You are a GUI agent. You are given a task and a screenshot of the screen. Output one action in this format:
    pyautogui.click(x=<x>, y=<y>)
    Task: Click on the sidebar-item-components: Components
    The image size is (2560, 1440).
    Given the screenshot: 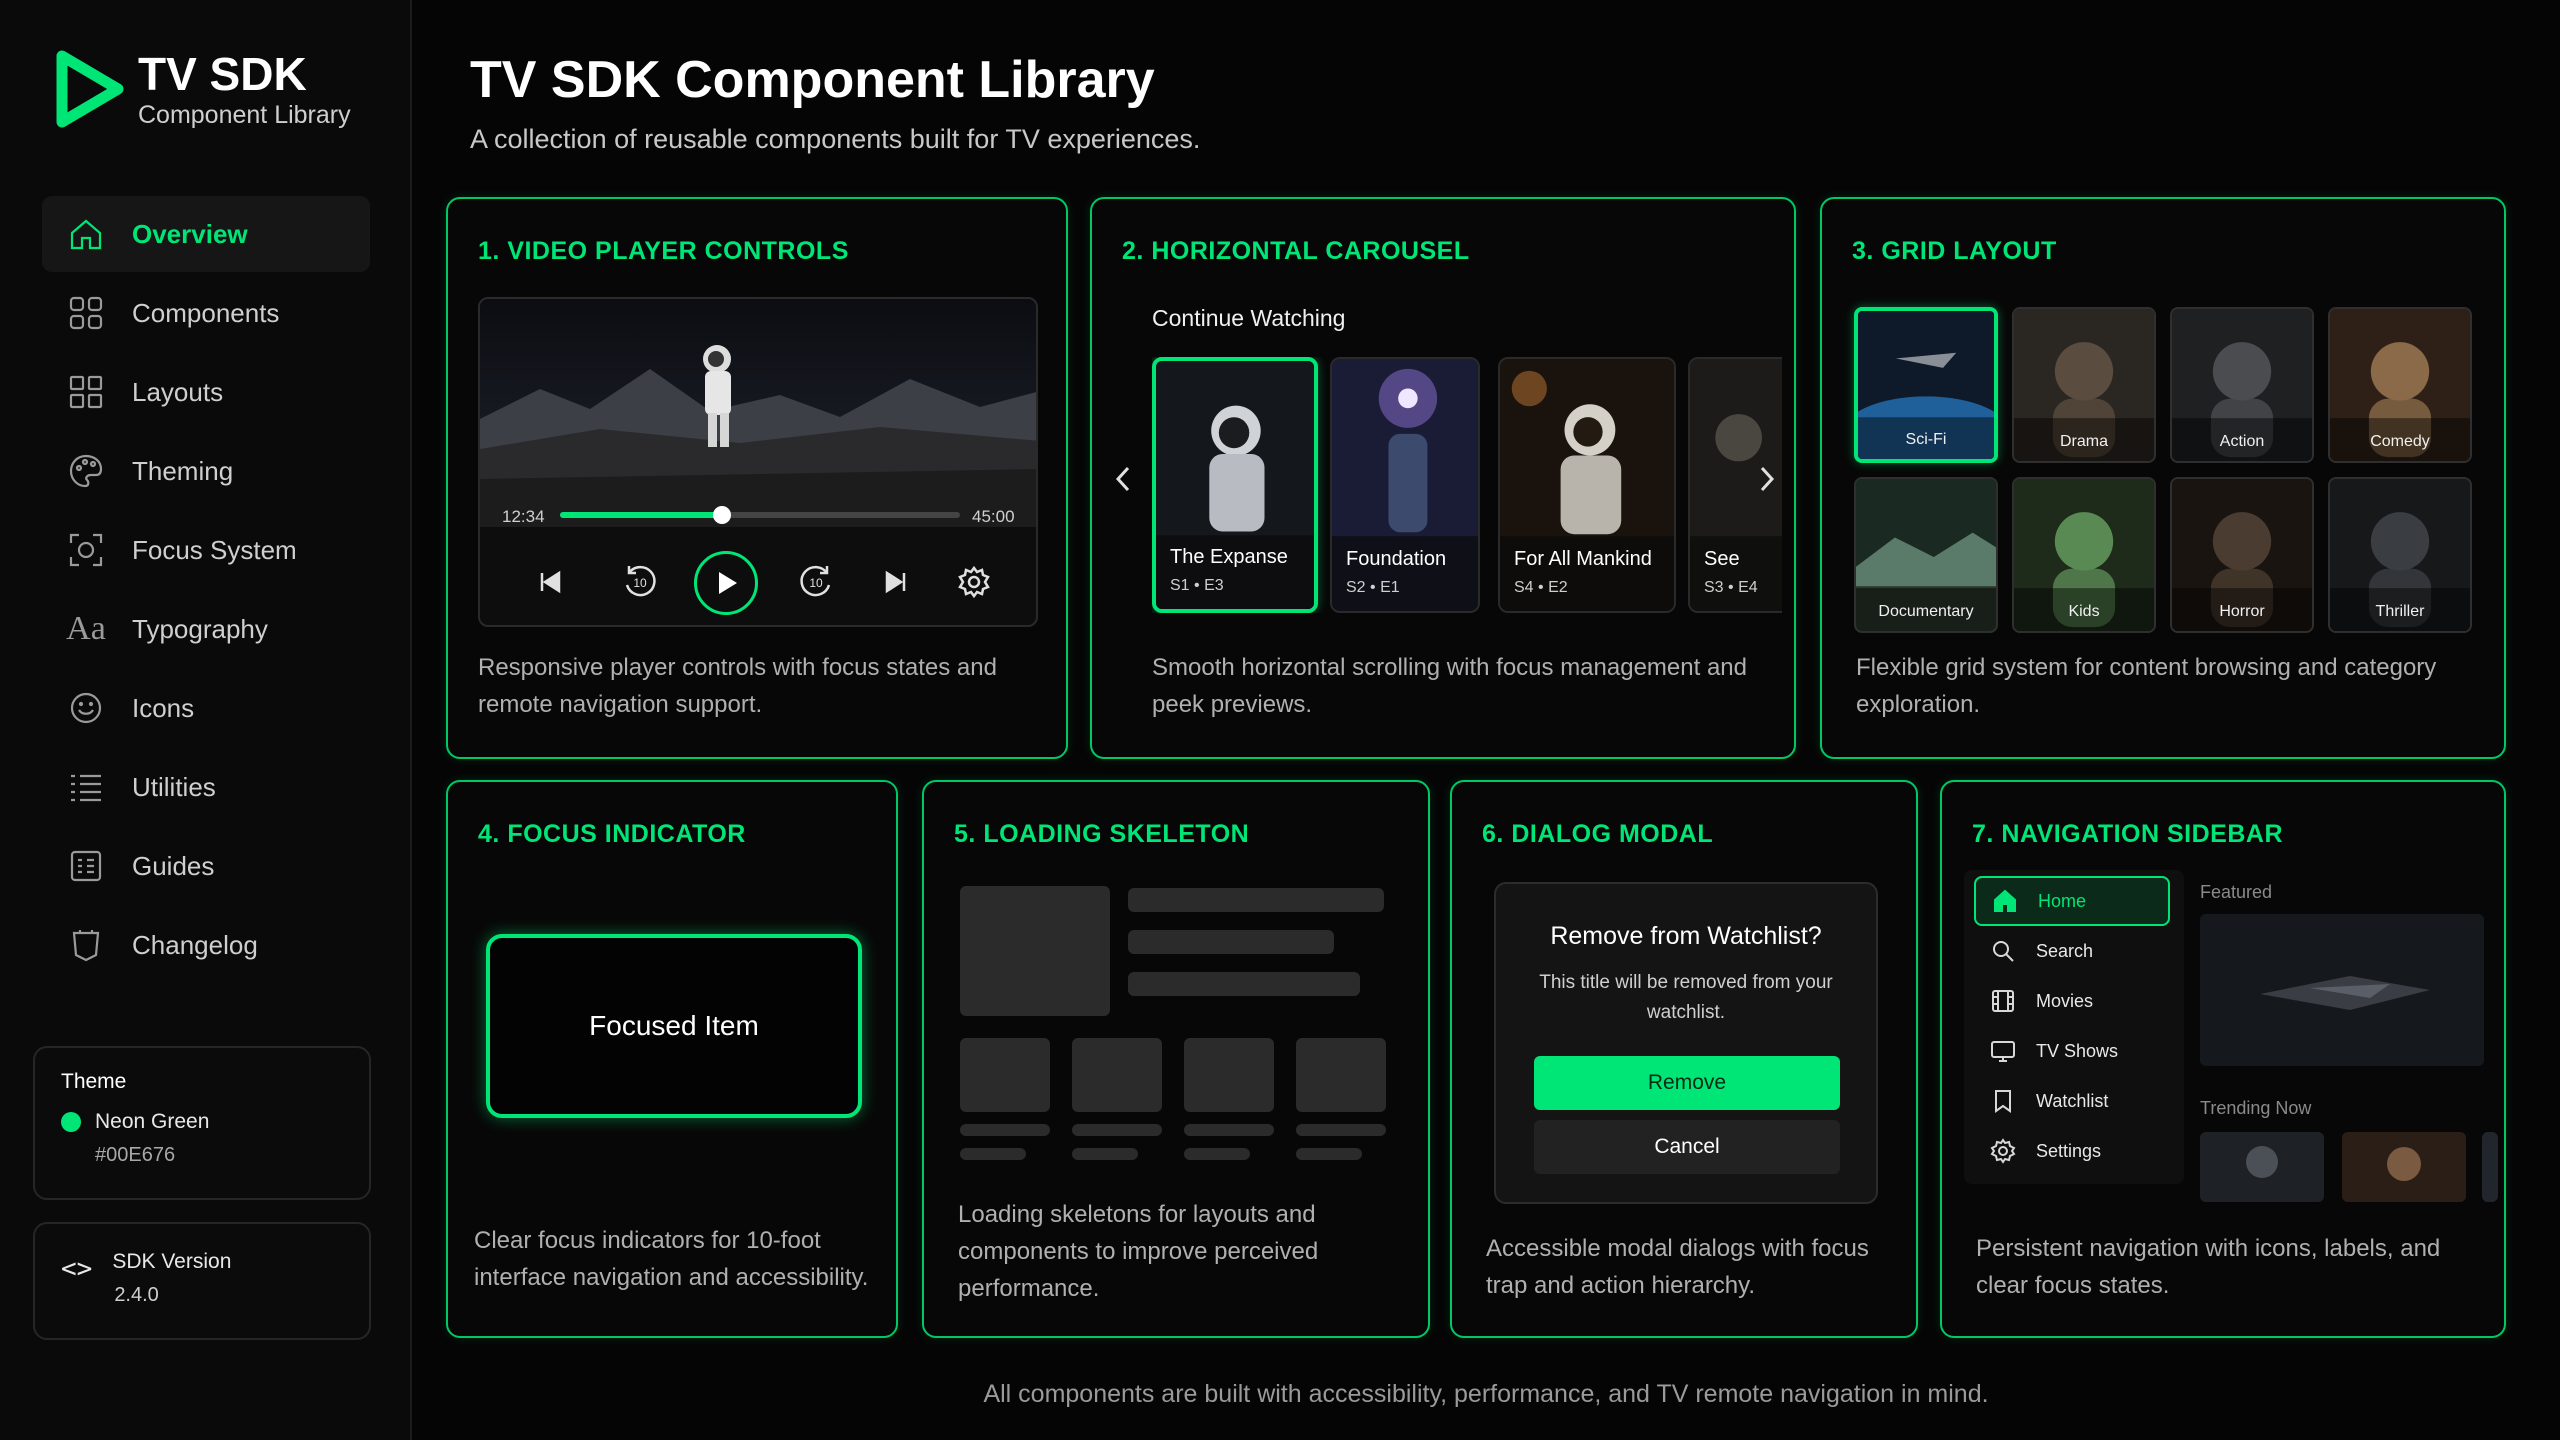 What is the action you would take?
    pyautogui.click(x=206, y=313)
    